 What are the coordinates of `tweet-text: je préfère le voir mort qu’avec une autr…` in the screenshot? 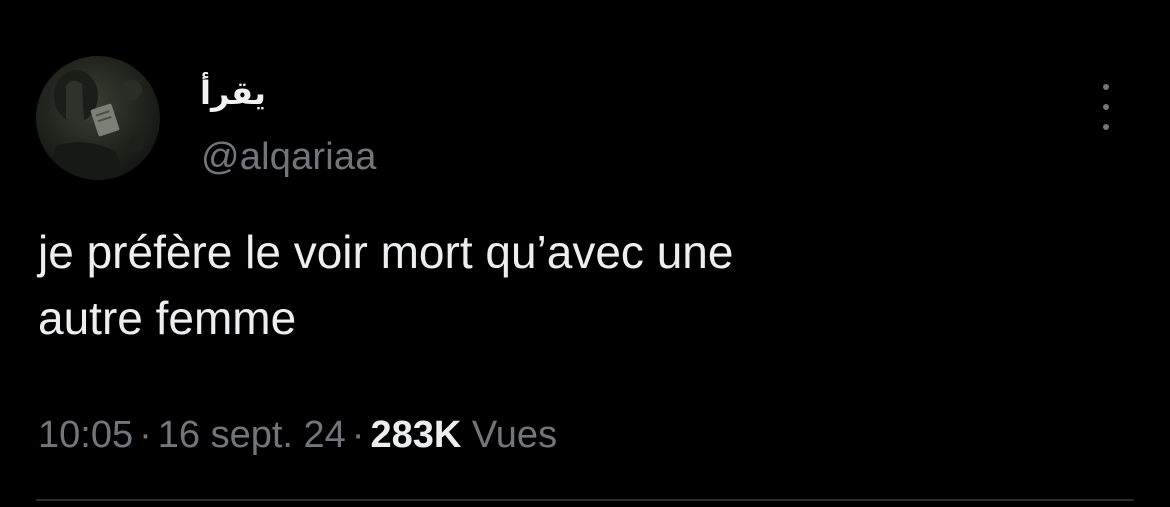 It's located at (386, 285).